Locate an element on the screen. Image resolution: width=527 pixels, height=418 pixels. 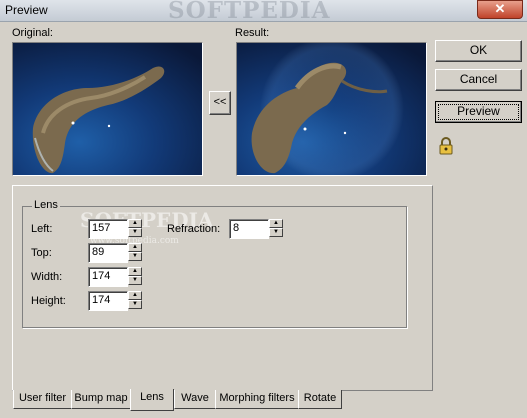
width-input is located at coordinates (107, 276).